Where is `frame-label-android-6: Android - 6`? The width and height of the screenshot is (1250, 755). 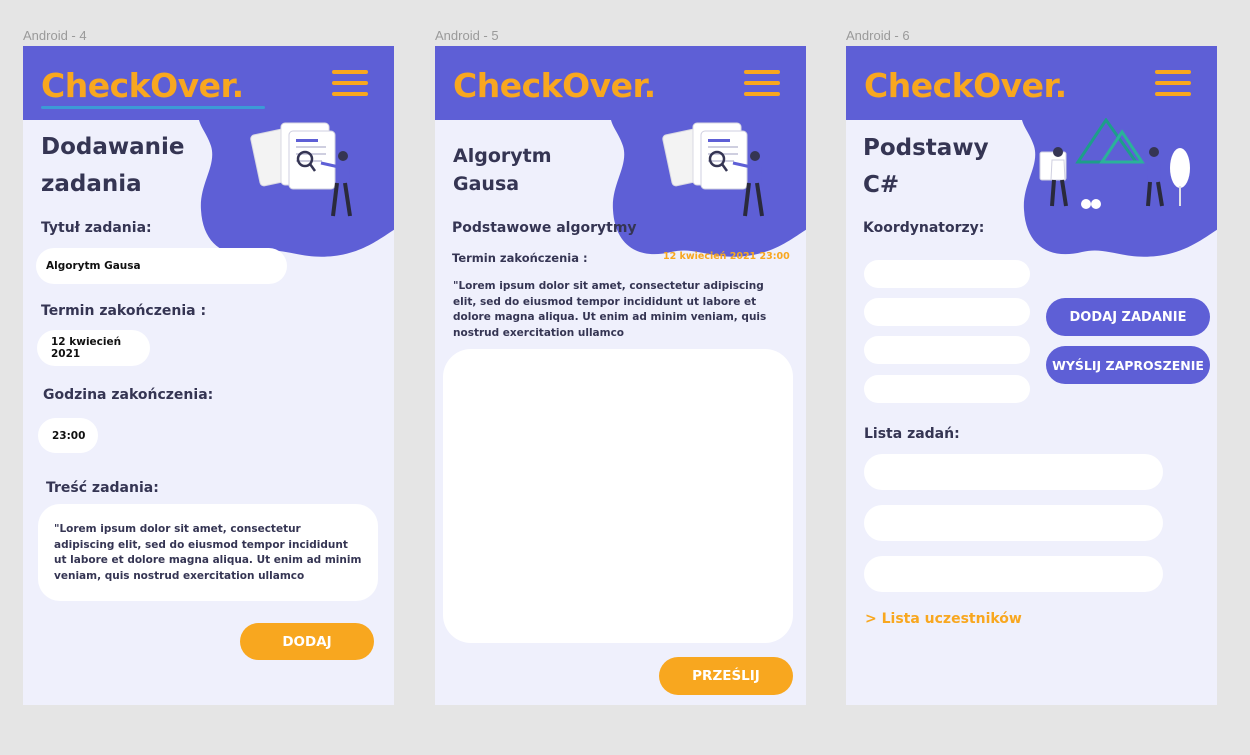
frame-label-android-6: Android - 6 is located at coordinates (878, 35).